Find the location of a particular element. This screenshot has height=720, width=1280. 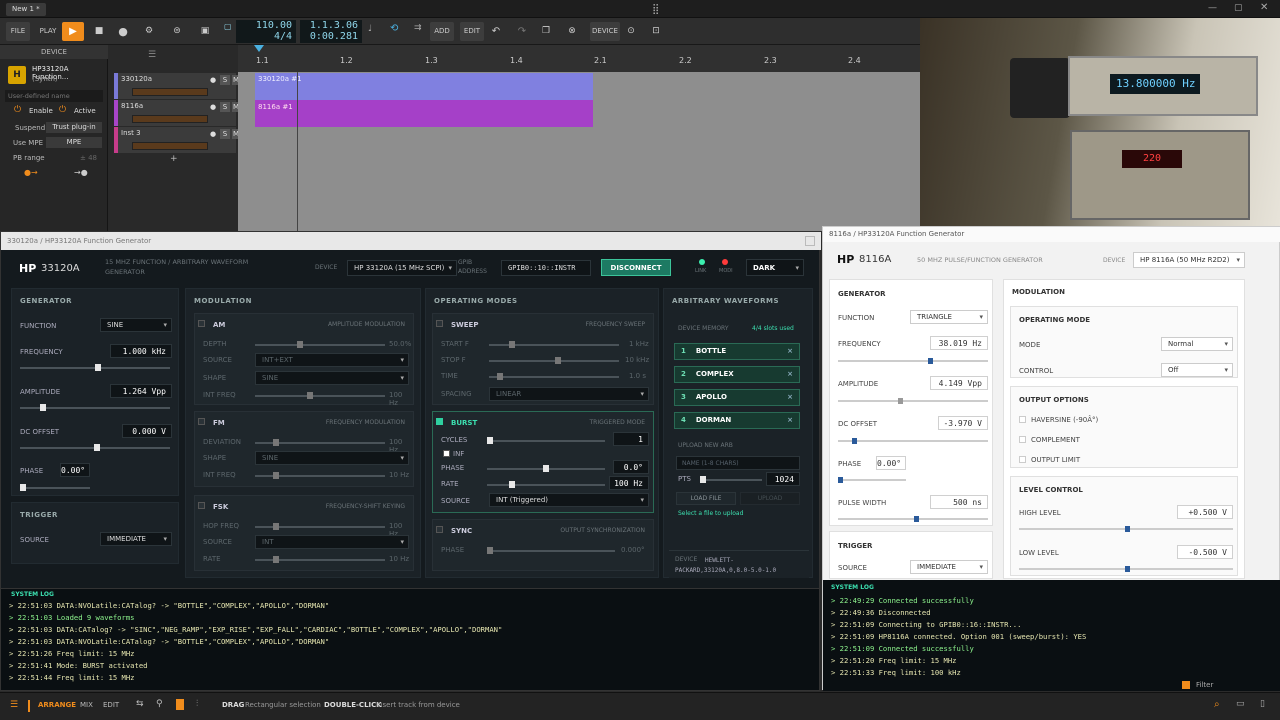

tempo-display: 110.00 4/4 is located at coordinates (266, 31).